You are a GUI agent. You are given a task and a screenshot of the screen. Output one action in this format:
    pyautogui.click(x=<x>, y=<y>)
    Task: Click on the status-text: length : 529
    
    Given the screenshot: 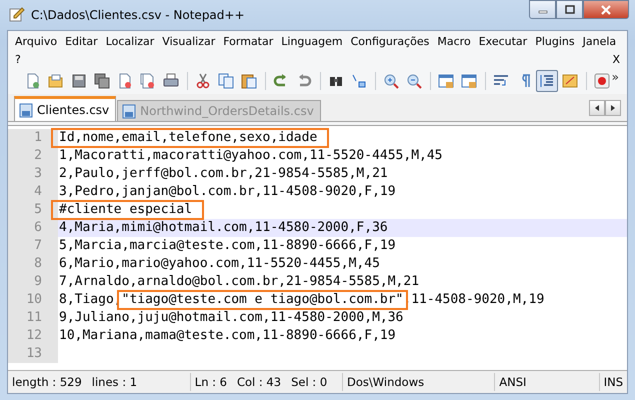 What is the action you would take?
    pyautogui.click(x=47, y=382)
    